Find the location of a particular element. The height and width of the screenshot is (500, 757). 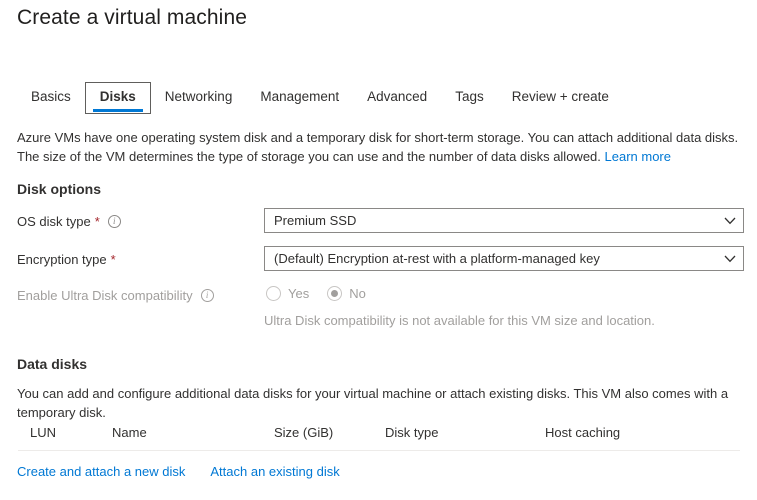

section-heading-data-disks: Data disks is located at coordinates (52, 364).